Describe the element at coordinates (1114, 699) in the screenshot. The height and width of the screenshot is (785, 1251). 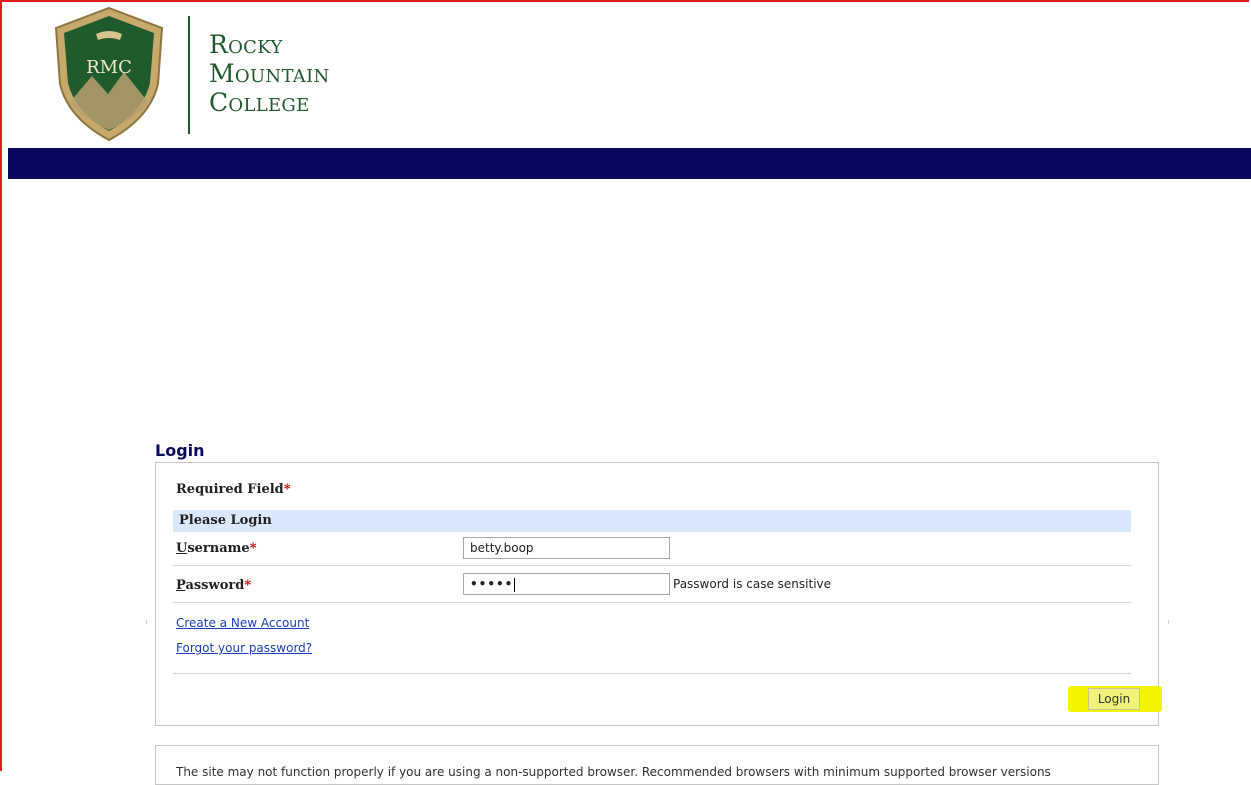
I see `login-button: Login` at that location.